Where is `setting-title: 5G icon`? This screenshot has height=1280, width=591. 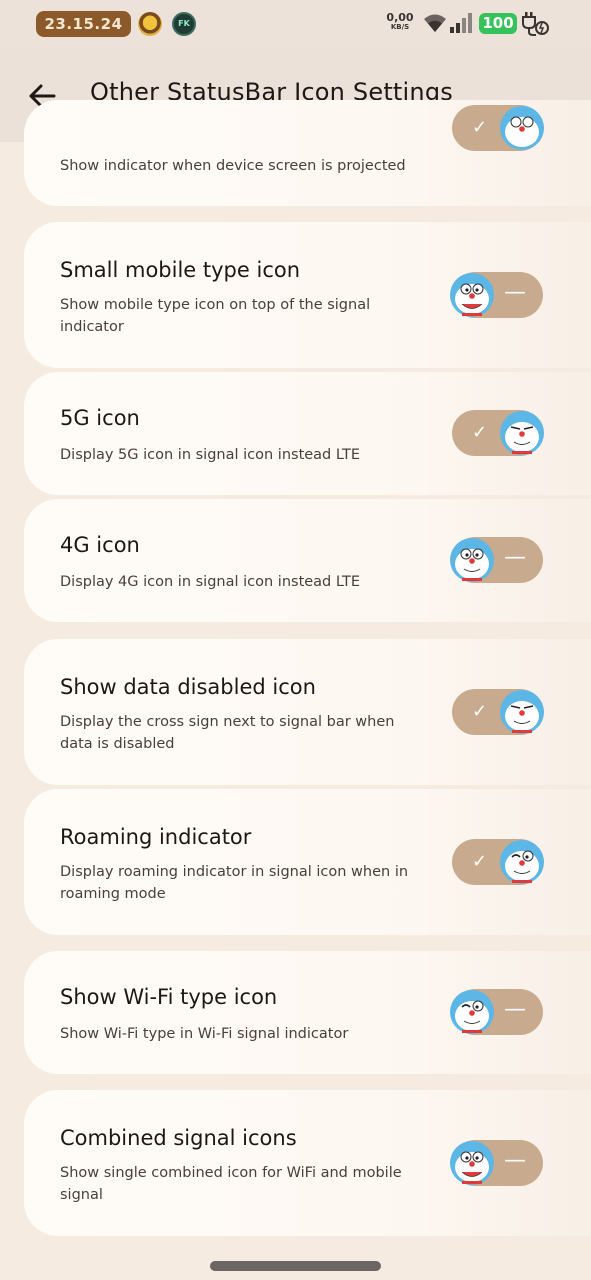
setting-title: 5G icon is located at coordinates (100, 418).